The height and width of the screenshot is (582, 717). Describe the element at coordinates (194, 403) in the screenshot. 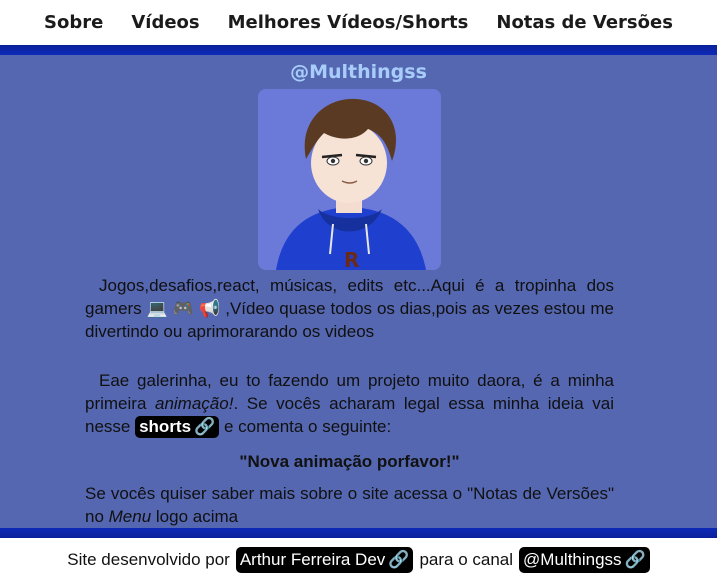

I see `animation-emphasis: animação!` at that location.